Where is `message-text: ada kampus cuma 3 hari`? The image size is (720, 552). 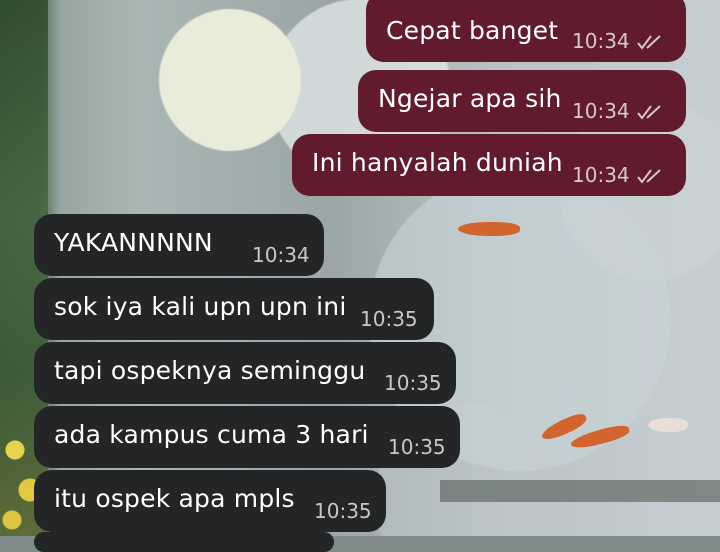 message-text: ada kampus cuma 3 hari is located at coordinates (211, 434).